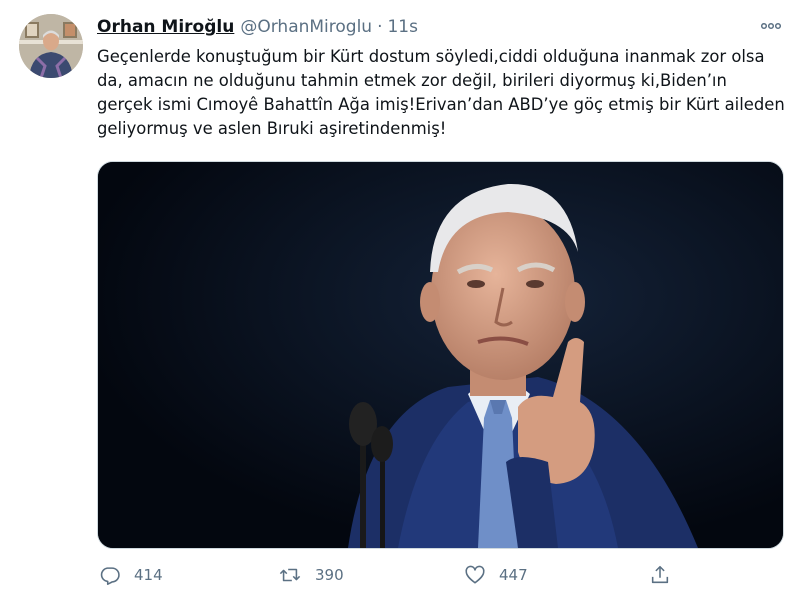 The image size is (805, 607). I want to click on reply-count: 414, so click(148, 575).